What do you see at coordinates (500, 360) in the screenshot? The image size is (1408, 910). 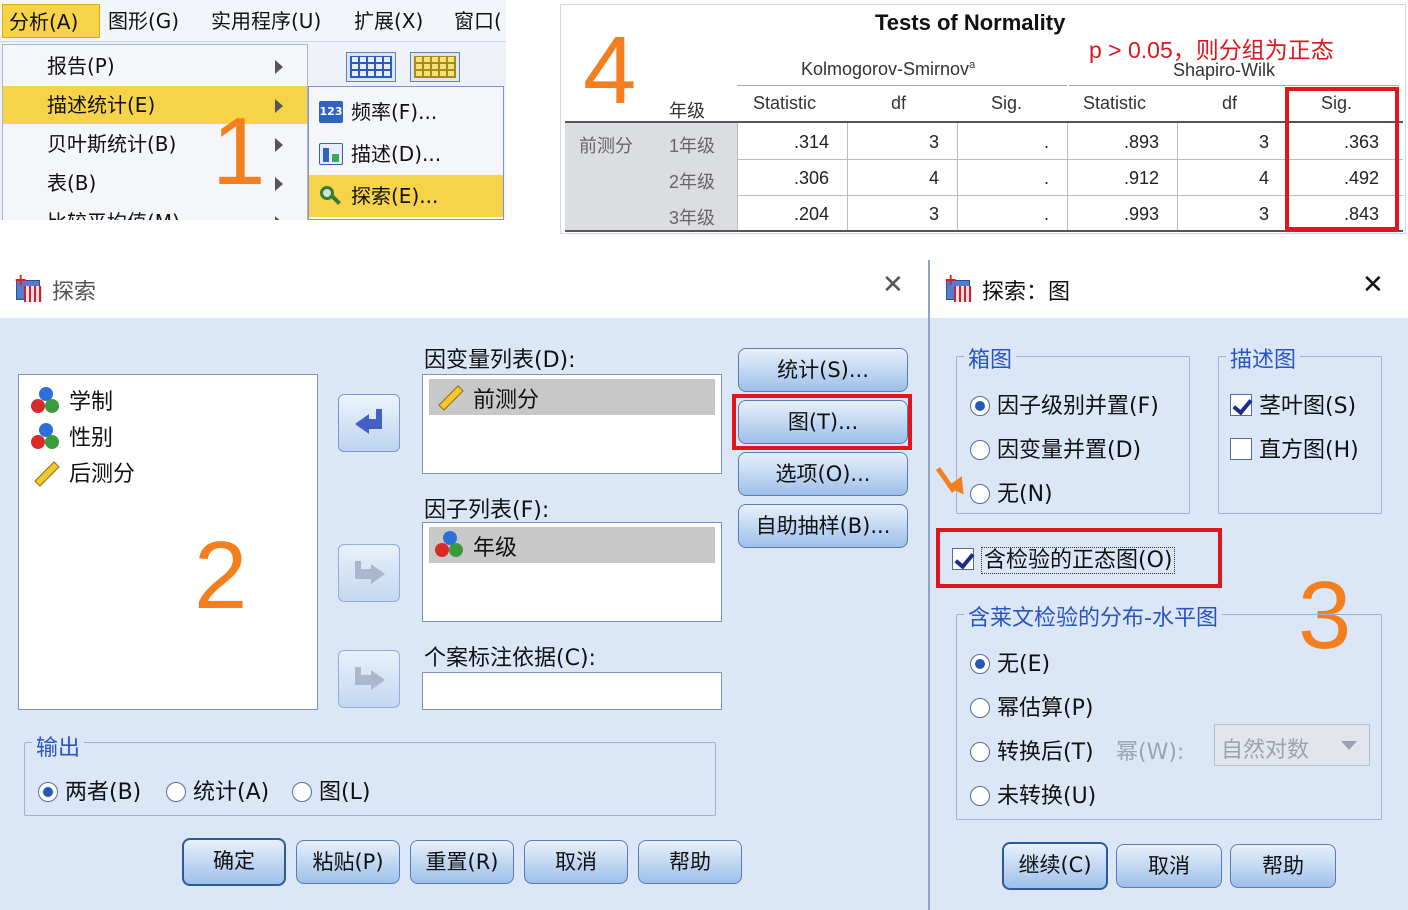 I see `dependent-list-label: 因变量列表(D):` at bounding box center [500, 360].